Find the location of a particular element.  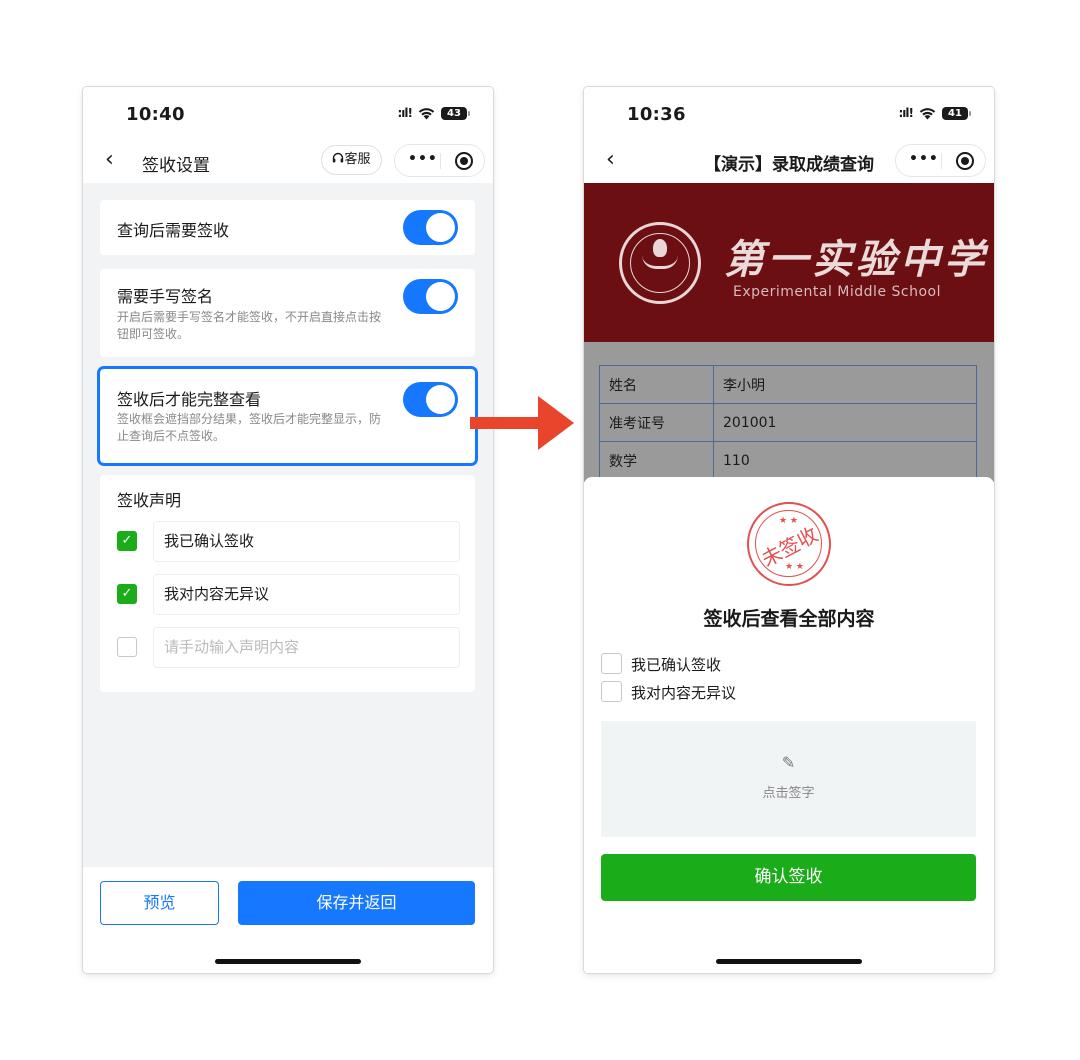

statement-input: 我已确认签收 is located at coordinates (306, 541).